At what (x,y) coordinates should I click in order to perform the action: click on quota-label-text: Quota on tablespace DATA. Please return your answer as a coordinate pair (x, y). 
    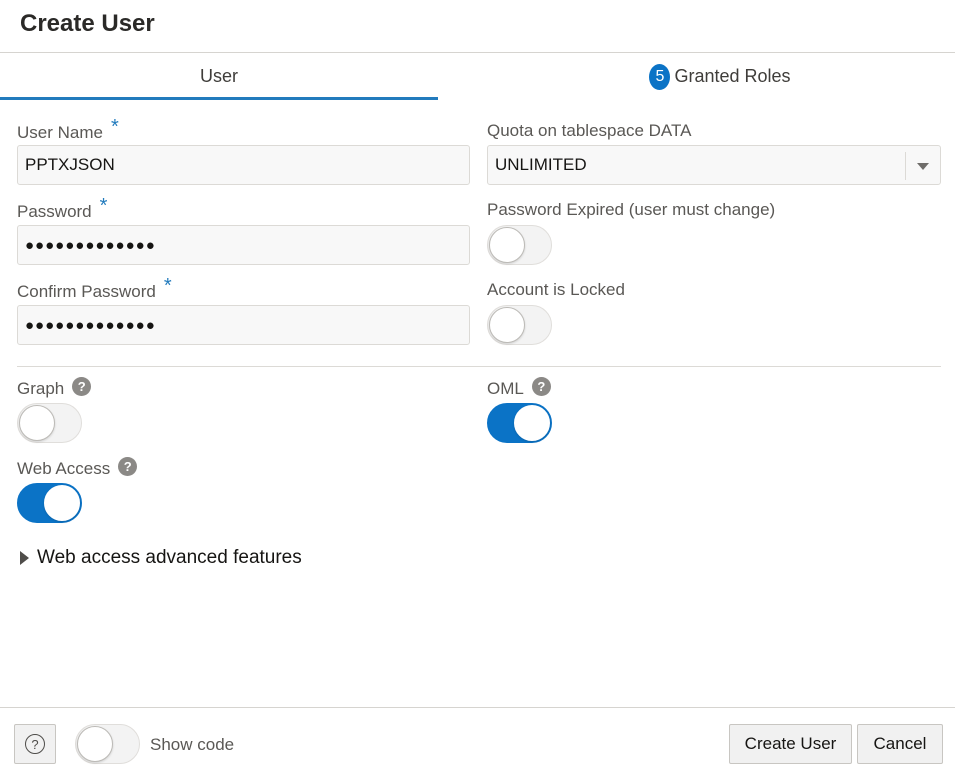
    Looking at the image, I should click on (589, 130).